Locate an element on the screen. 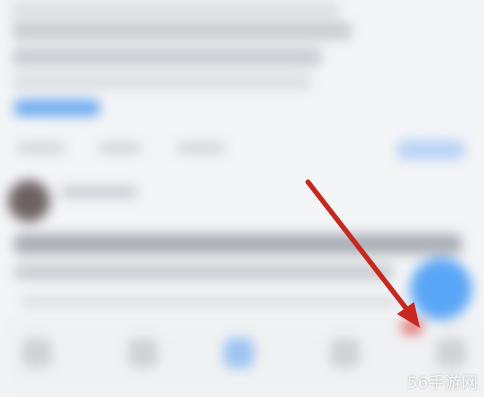  watermark: 56手游网 is located at coordinates (442, 382).